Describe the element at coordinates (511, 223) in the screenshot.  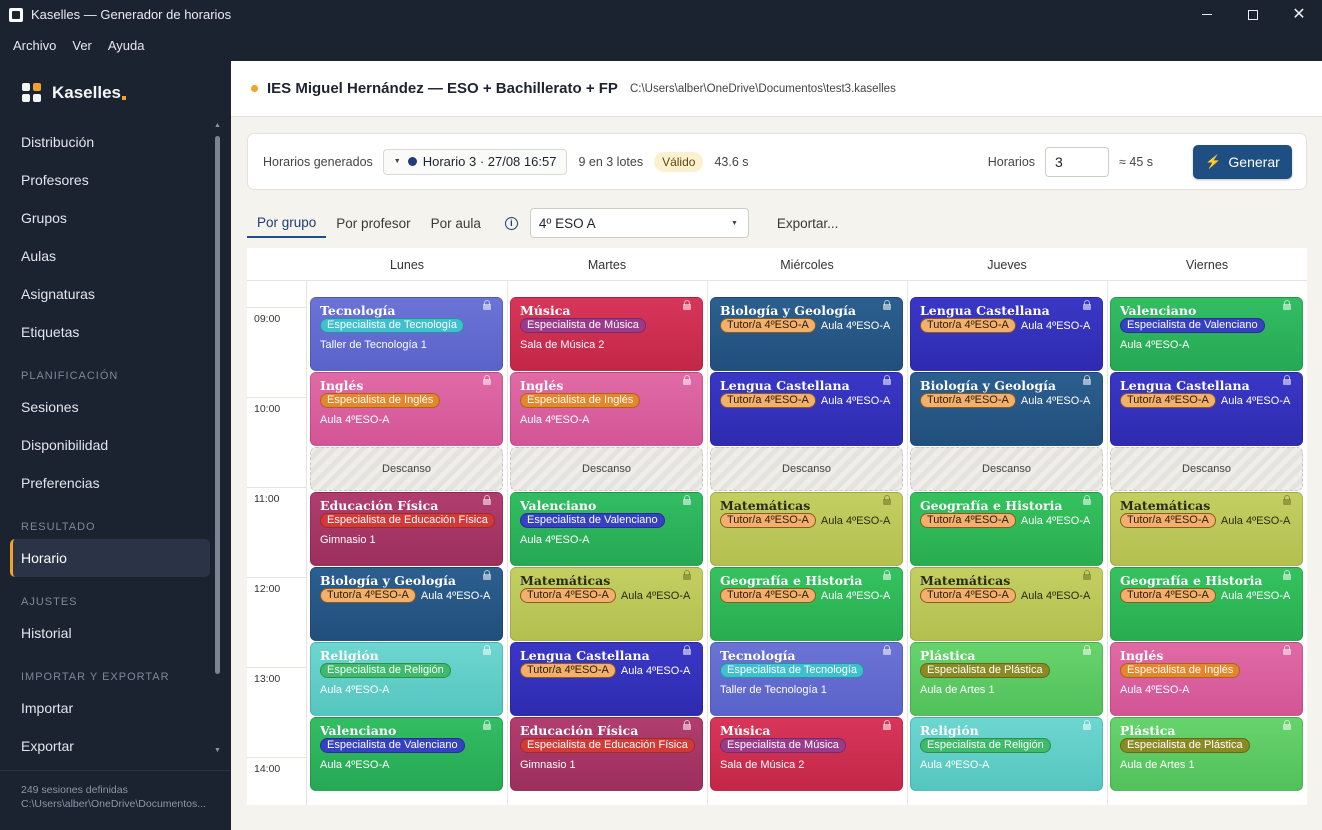
I see `info-icon: i` at that location.